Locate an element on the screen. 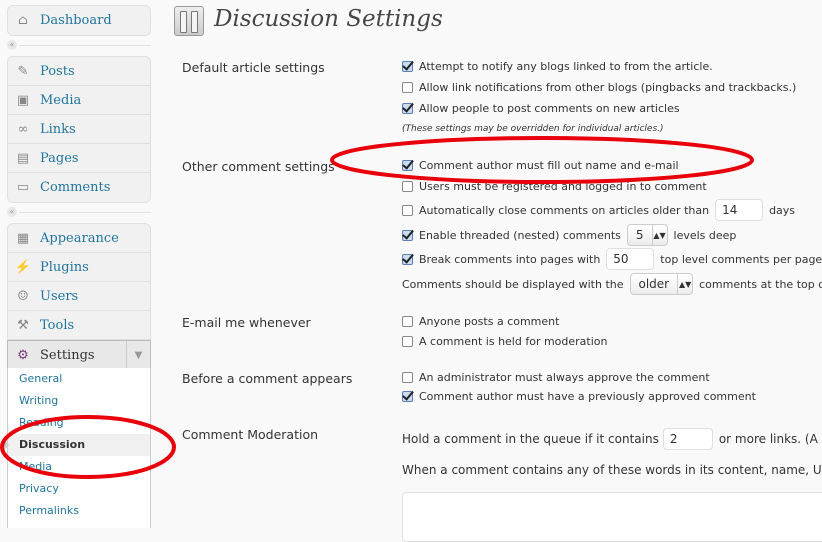 The height and width of the screenshot is (542, 822). sidebar-item-label: Pages is located at coordinates (59, 158).